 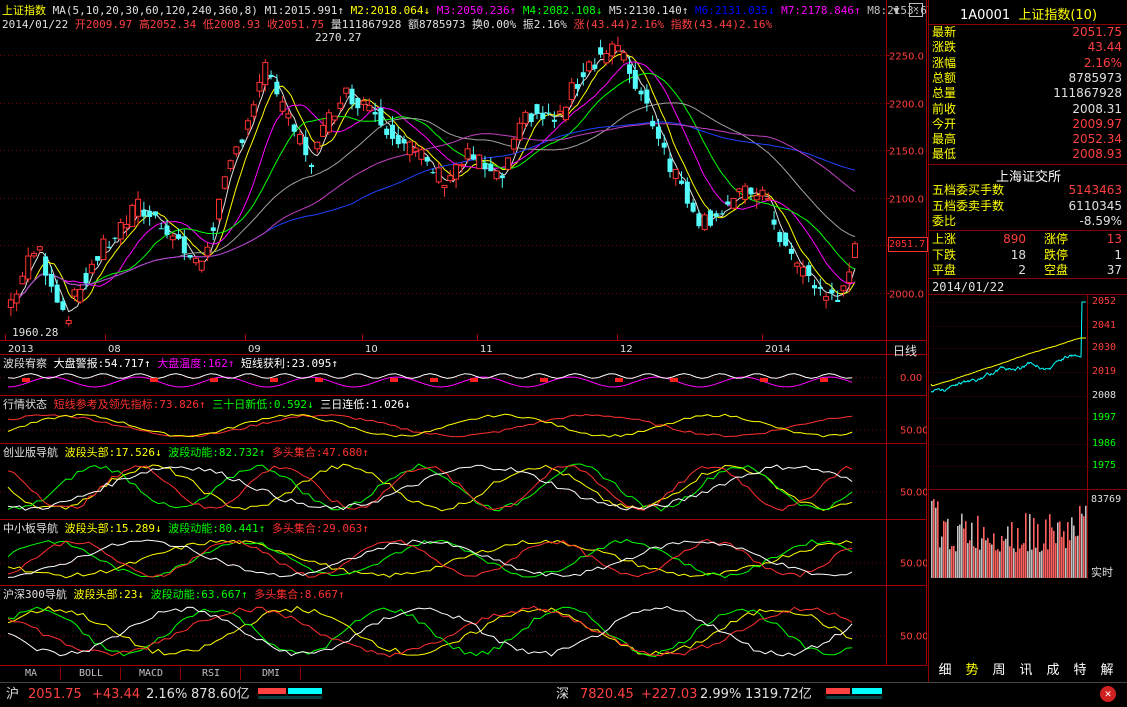 I want to click on alert-bar, so click(x=764, y=380).